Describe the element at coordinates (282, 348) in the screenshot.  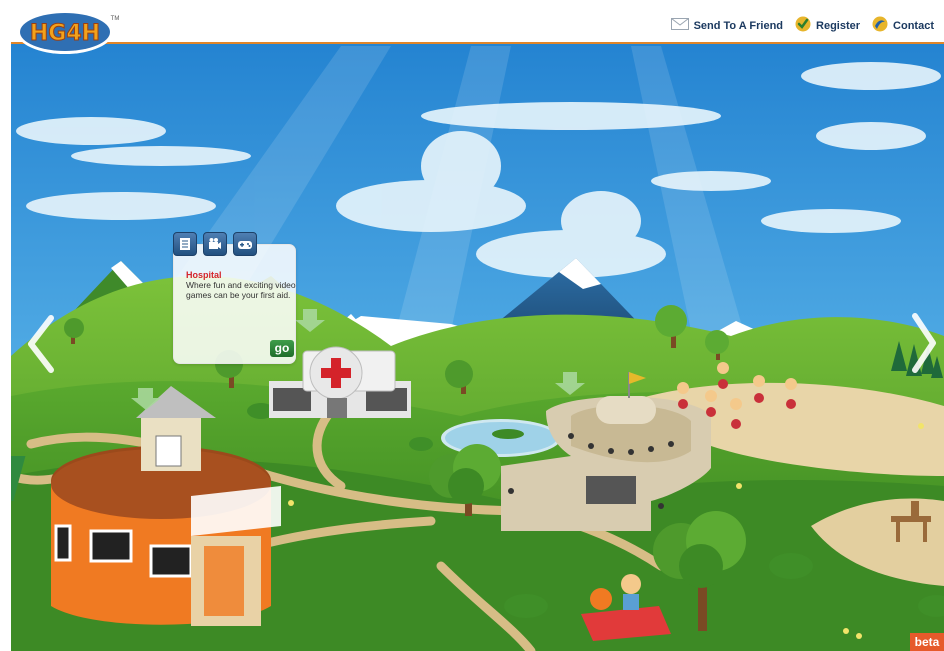
I see `go-button: go` at that location.